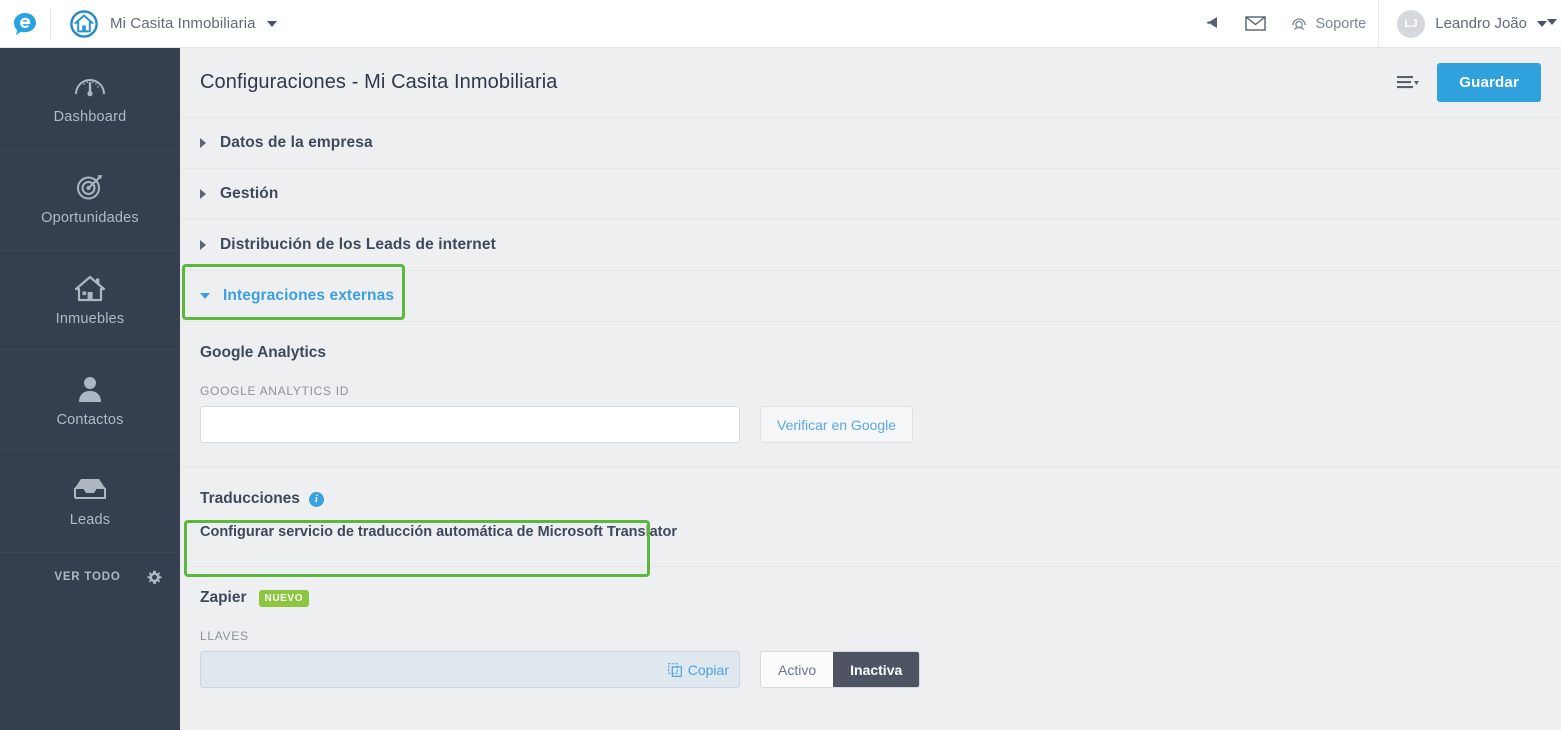 The image size is (1561, 730). I want to click on list-menu-glyph, so click(1408, 82).